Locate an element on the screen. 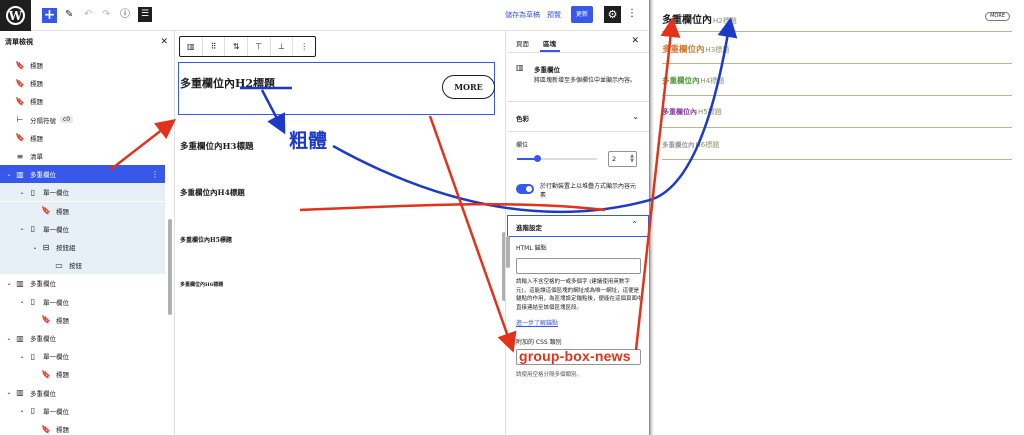 This screenshot has width=1024, height=435. html-anchor-input is located at coordinates (578, 266).